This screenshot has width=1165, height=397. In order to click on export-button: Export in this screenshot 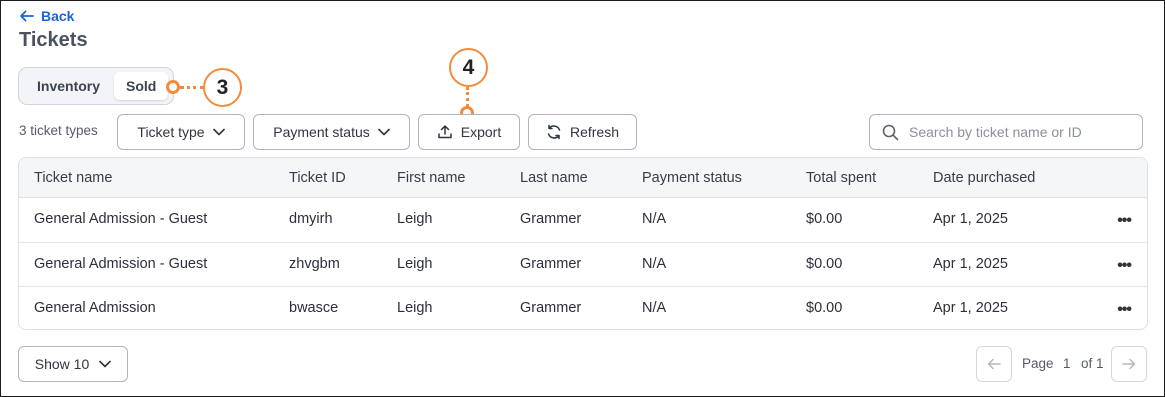, I will do `click(469, 132)`.